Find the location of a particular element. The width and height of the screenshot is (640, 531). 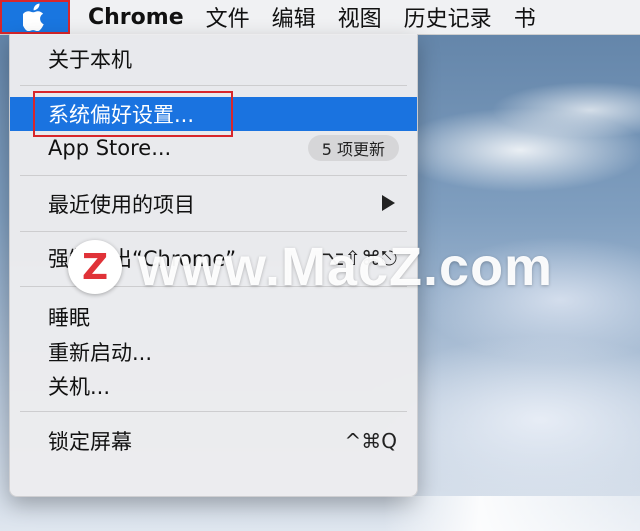

menu-item-lock-screen: 锁定屏幕 ^⌘Q is located at coordinates (213, 441).